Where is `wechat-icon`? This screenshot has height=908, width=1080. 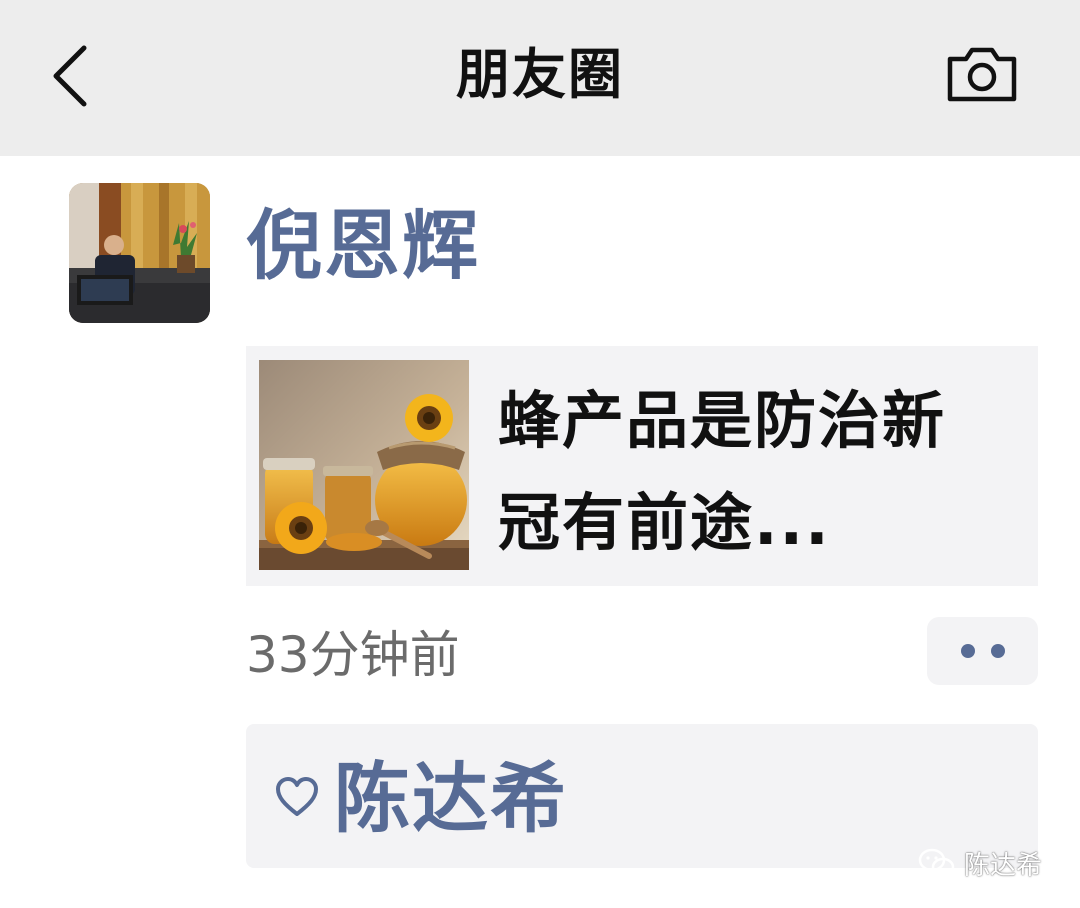
wechat-icon is located at coordinates (936, 862).